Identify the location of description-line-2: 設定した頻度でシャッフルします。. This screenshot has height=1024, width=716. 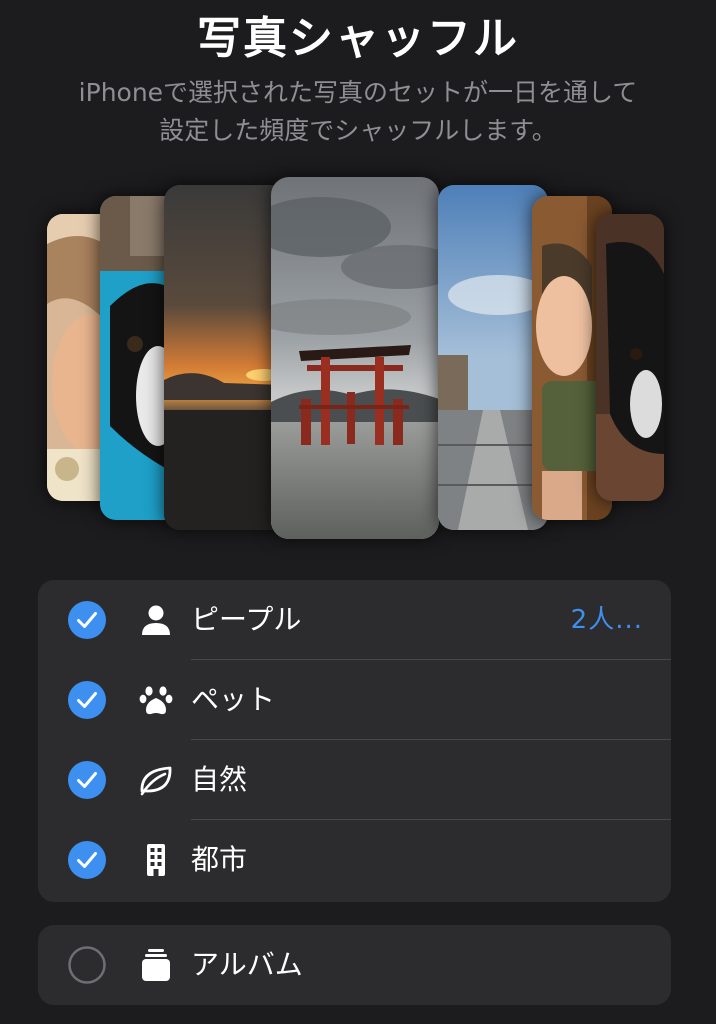
(358, 130).